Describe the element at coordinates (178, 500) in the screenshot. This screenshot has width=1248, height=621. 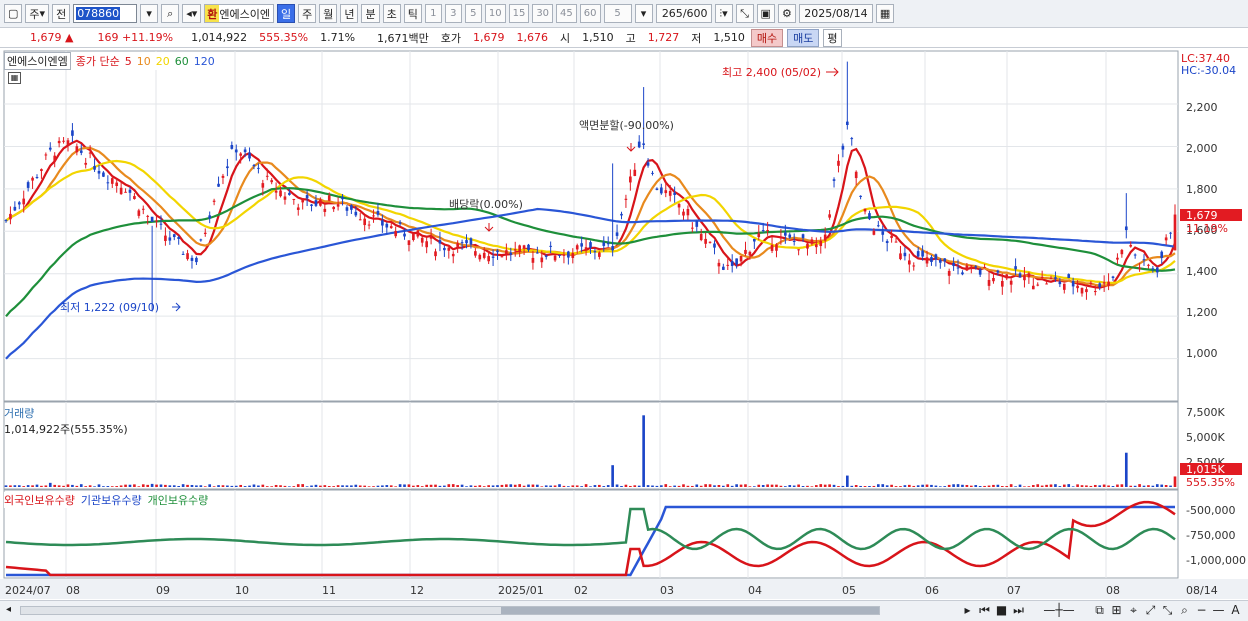
I see `legend-individual-holdings: 개인보유수량` at that location.